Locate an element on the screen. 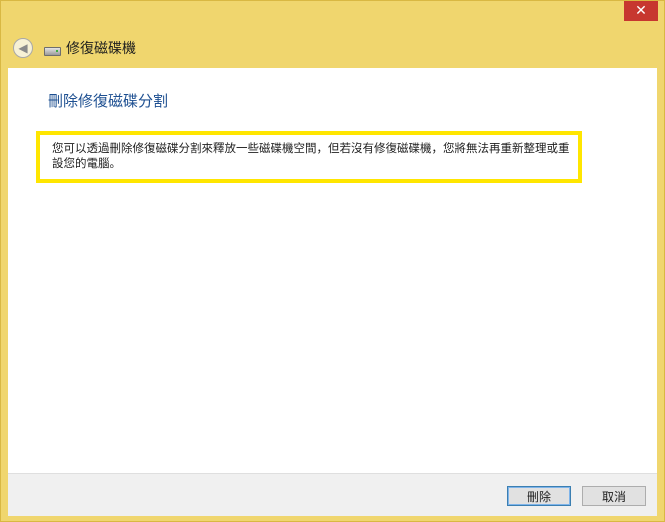 The width and height of the screenshot is (665, 522). nav-bar: ◀ 修復磁碟機 is located at coordinates (74, 48).